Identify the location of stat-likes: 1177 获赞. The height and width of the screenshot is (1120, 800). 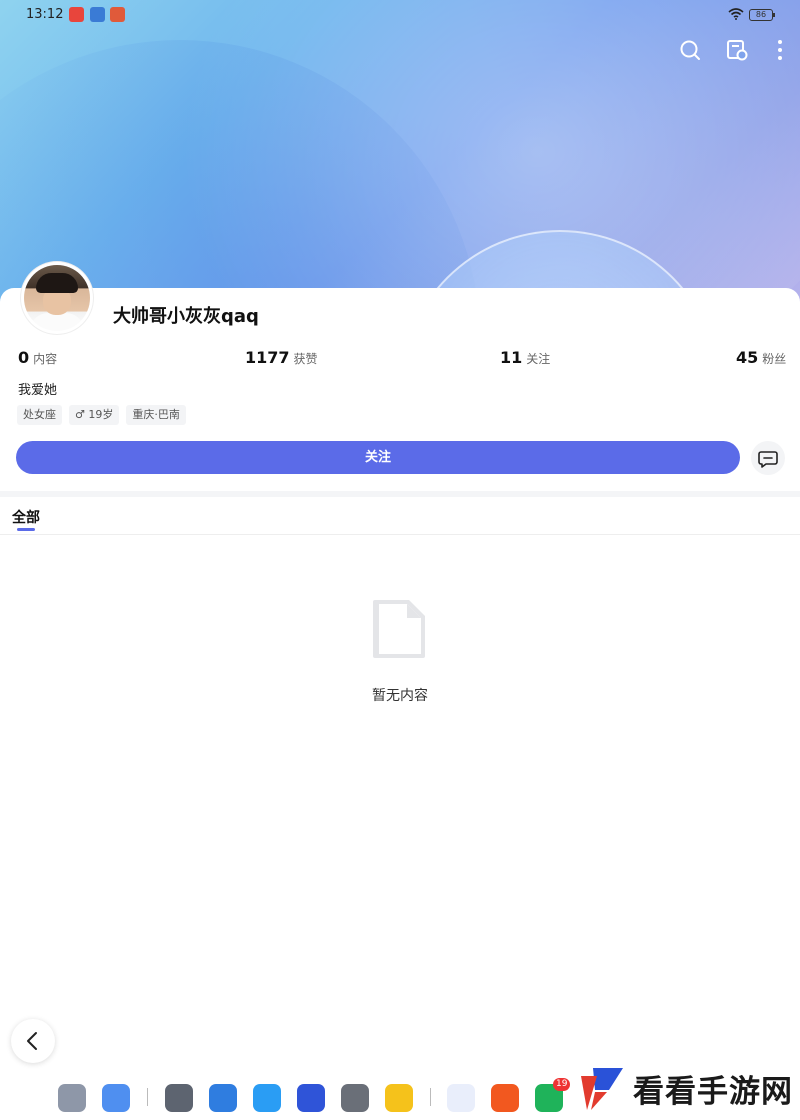
(281, 357).